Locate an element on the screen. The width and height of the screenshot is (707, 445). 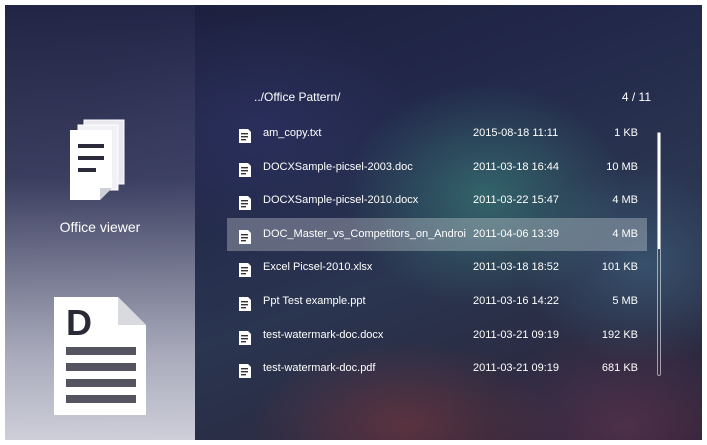
file-size: 10 MB is located at coordinates (622, 166).